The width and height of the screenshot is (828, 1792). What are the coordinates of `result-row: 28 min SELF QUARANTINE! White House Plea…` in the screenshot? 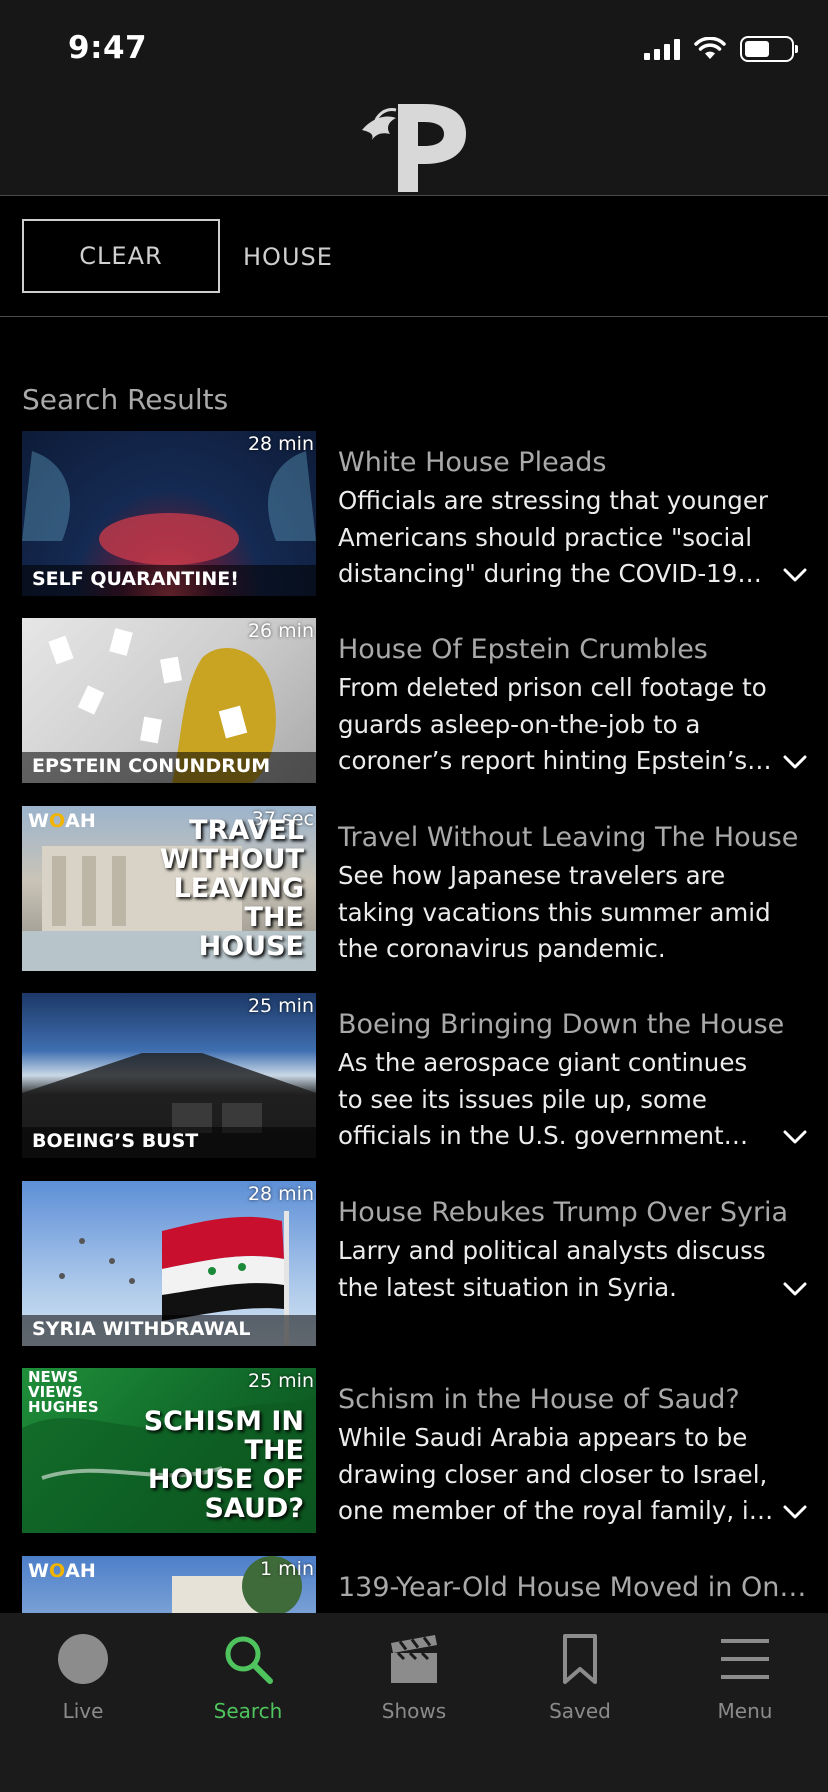 It's located at (414, 514).